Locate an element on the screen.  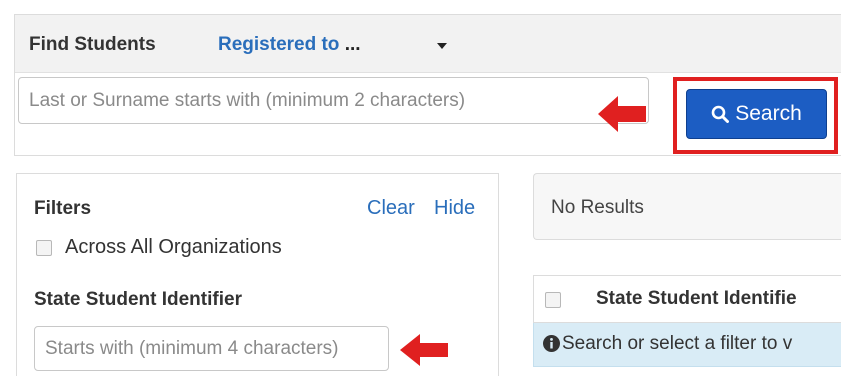
table-header-row: State Student Identifie is located at coordinates (687, 299).